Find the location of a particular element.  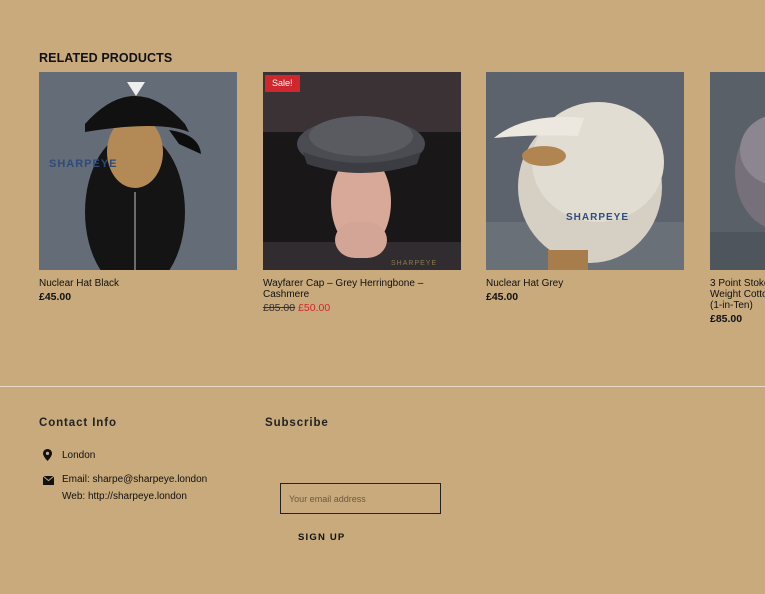

product-image-link: SHARPEYE Sale! is located at coordinates (362, 171).